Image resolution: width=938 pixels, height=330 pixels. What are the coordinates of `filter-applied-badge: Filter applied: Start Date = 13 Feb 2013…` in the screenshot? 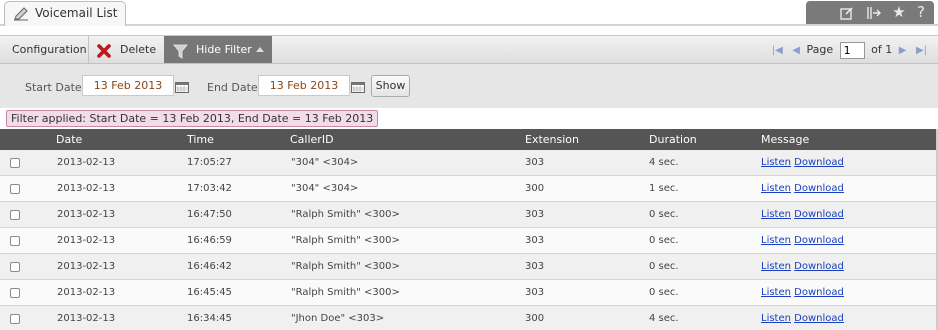 It's located at (192, 118).